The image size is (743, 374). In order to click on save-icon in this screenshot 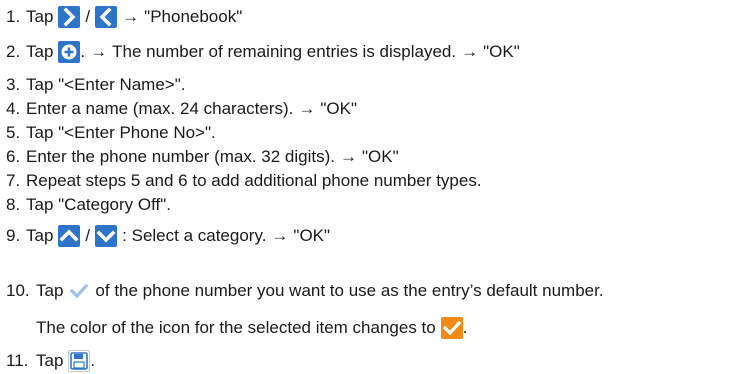, I will do `click(79, 361)`.